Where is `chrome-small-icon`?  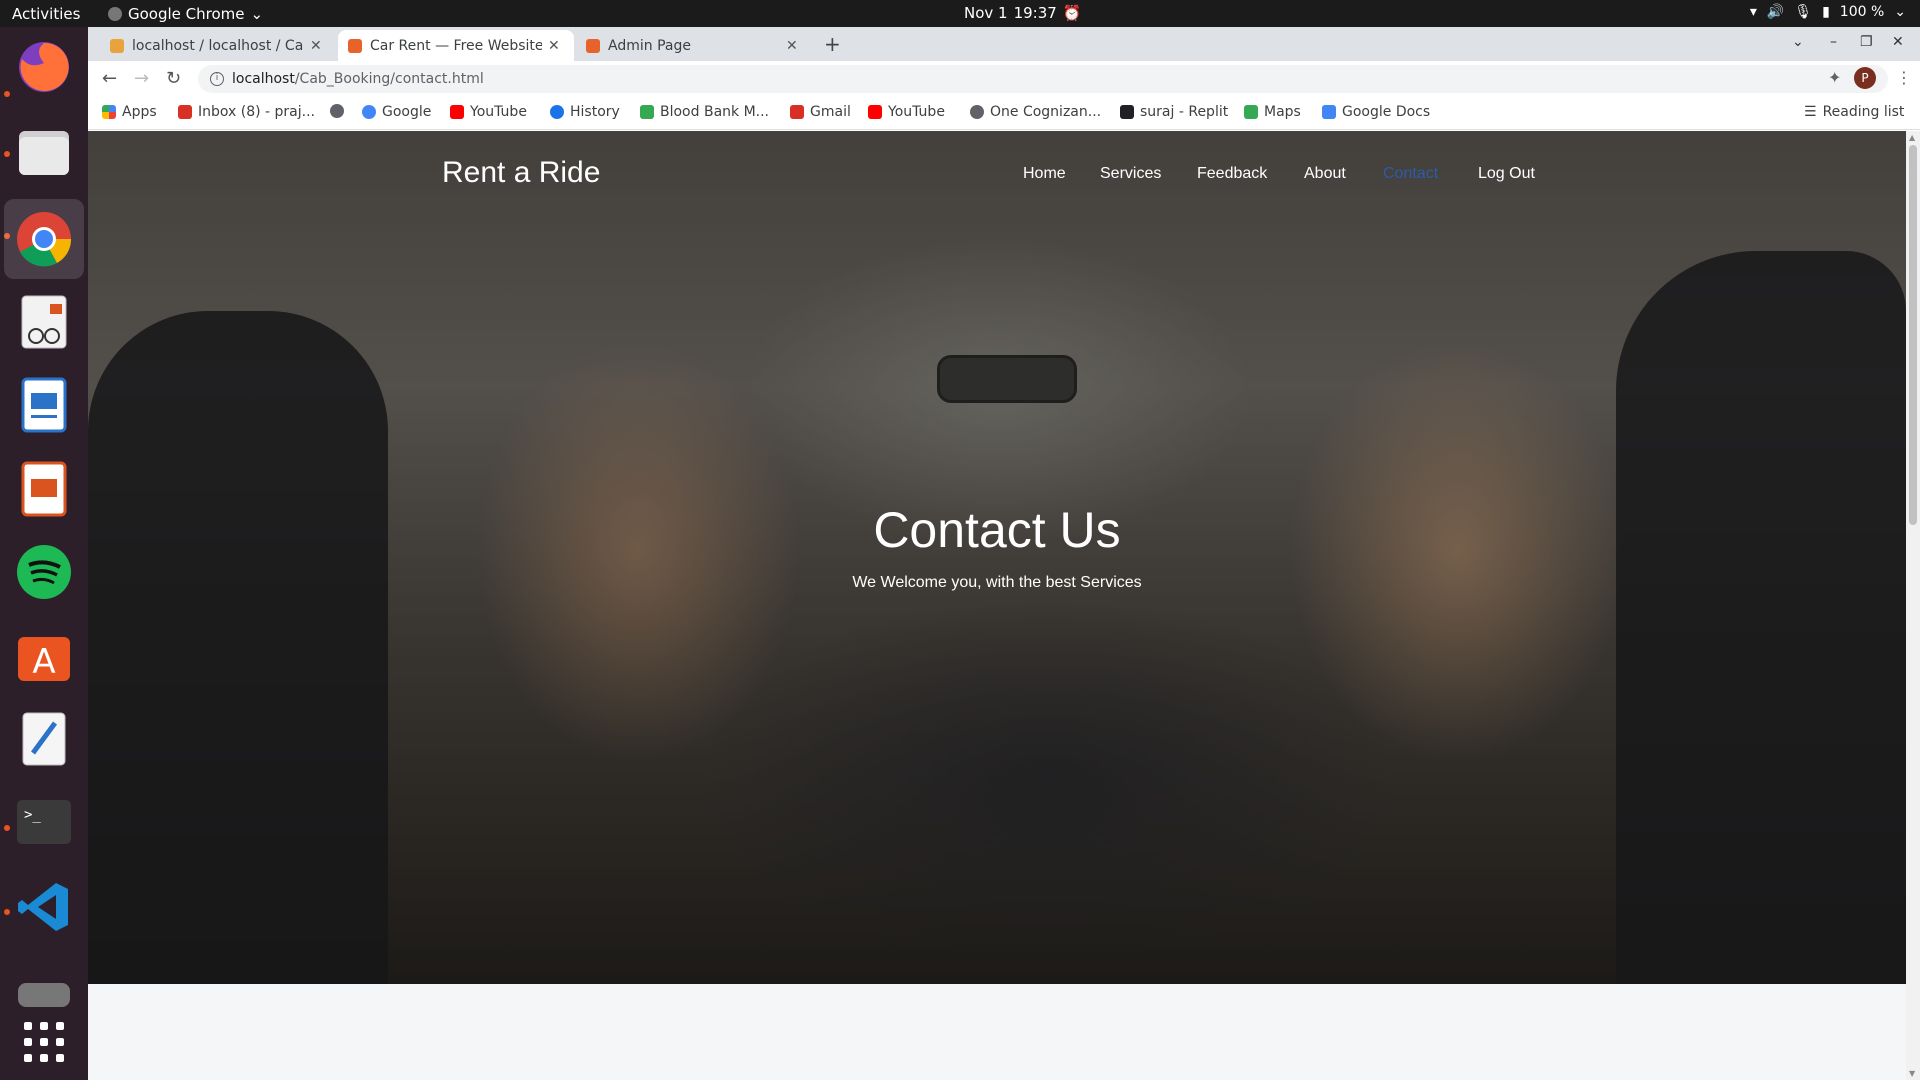 chrome-small-icon is located at coordinates (115, 14).